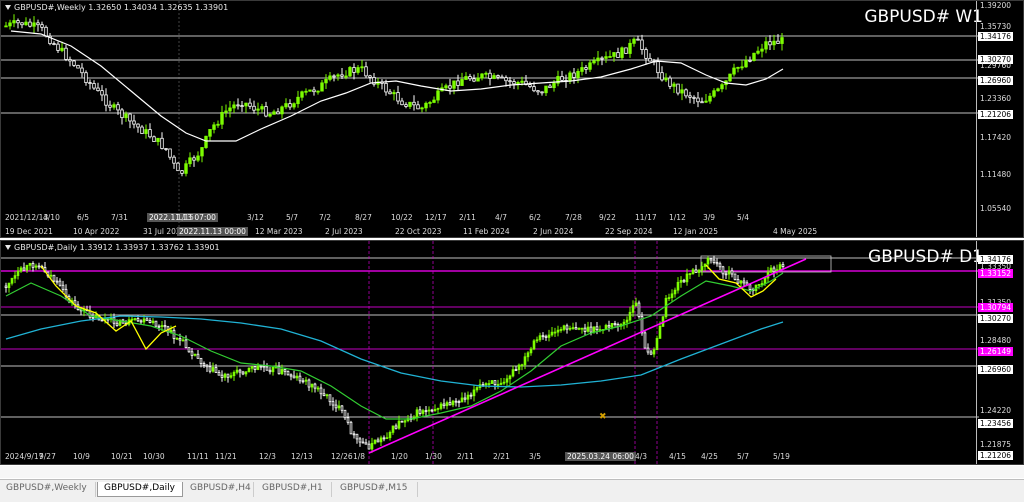 The width and height of the screenshot is (1024, 502). I want to click on time-label: 12/3, so click(267, 456).